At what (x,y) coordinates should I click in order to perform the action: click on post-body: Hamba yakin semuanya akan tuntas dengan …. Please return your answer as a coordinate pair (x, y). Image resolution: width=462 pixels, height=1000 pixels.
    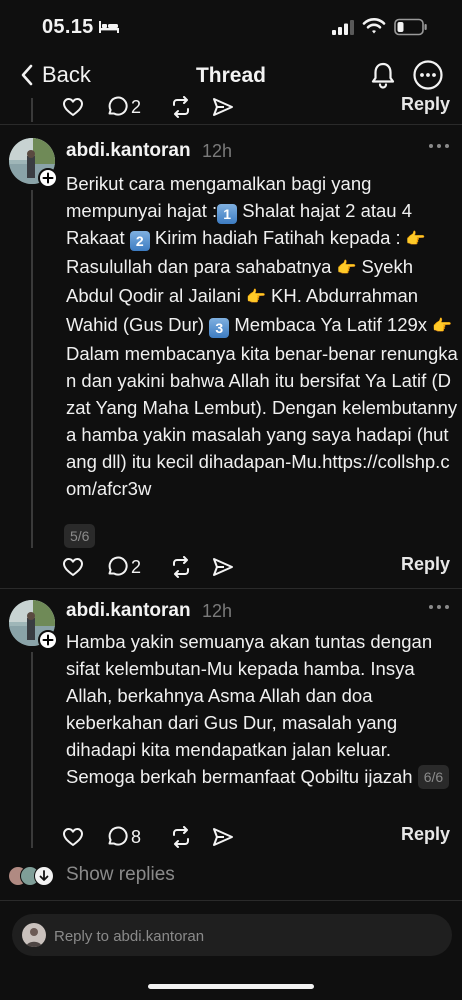
    Looking at the image, I should click on (262, 709).